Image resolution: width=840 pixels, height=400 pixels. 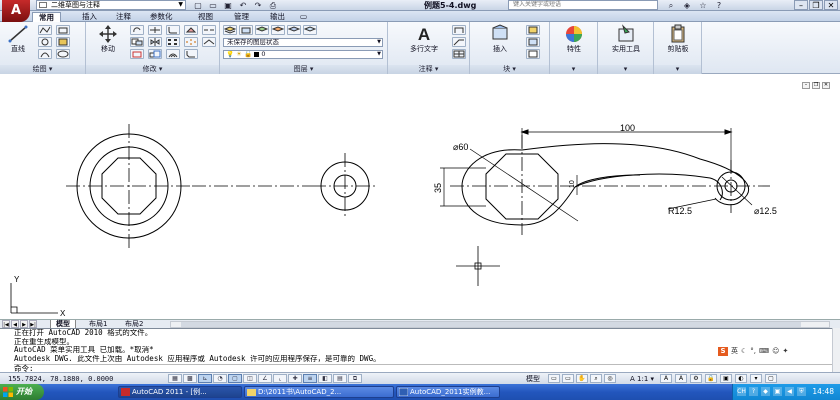 I want to click on quick-properties-toggle-icon: ▤, so click(x=340, y=378).